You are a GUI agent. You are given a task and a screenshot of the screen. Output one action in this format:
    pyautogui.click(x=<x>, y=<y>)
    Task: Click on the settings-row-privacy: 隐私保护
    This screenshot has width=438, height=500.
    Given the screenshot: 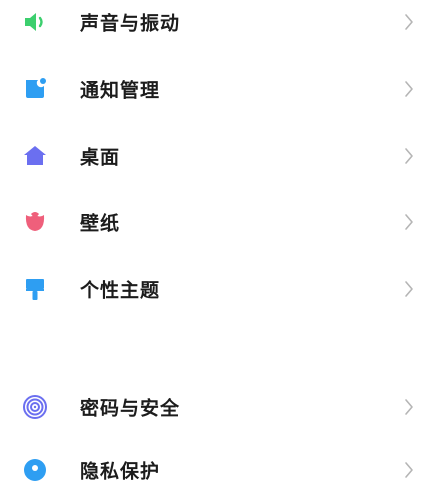 What is the action you would take?
    pyautogui.click(x=219, y=470)
    